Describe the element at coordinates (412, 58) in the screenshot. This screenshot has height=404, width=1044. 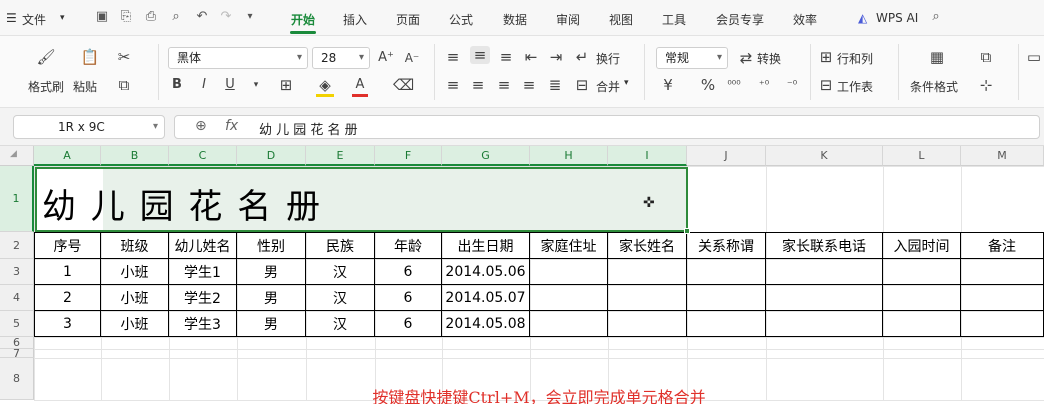
I see `font-shrink-icon: A⁻` at that location.